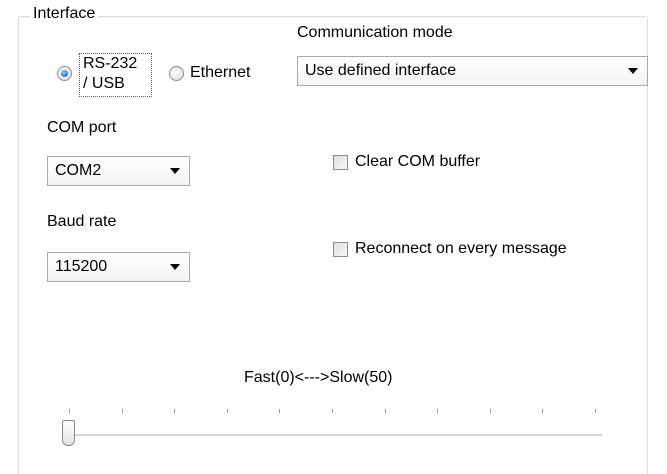 This screenshot has width=667, height=474. Describe the element at coordinates (82, 127) in the screenshot. I see `com-port-label: COM port` at that location.